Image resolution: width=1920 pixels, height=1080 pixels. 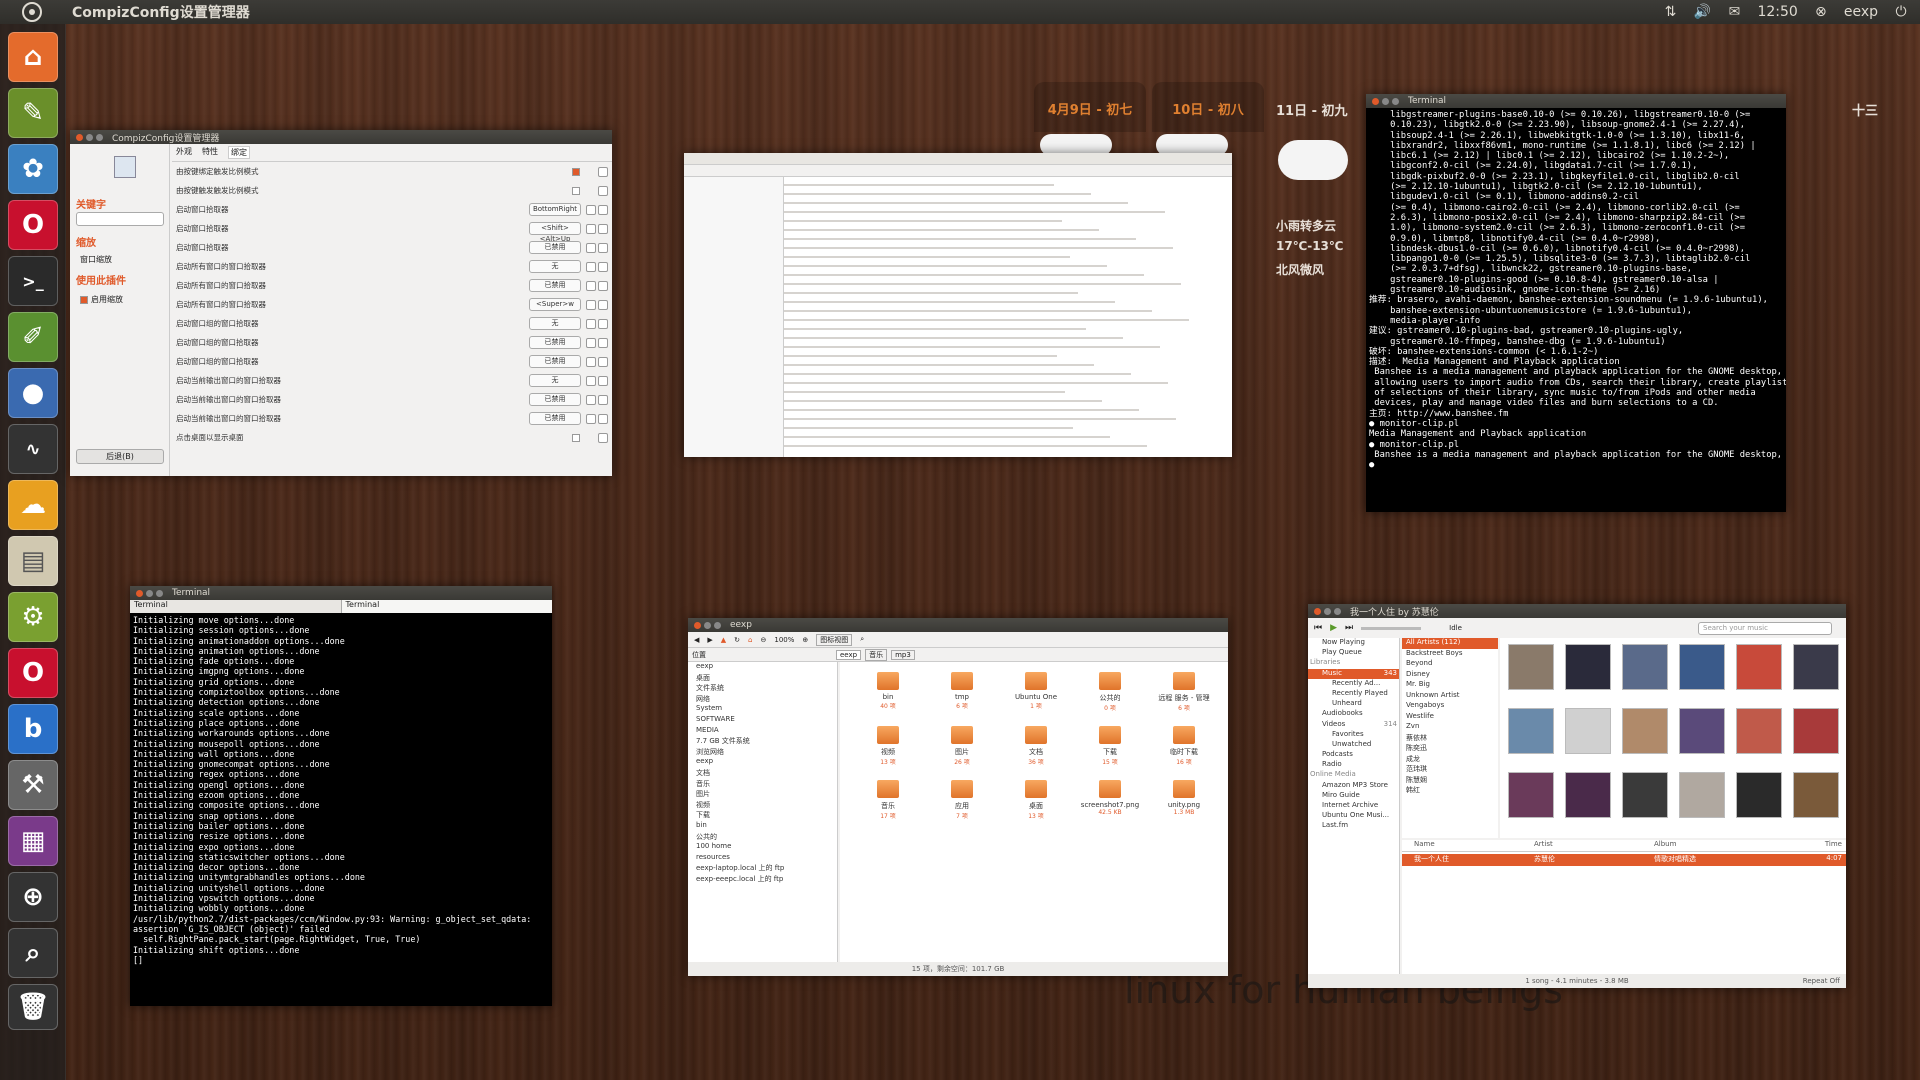 I want to click on artist-item: 范玮琪, so click(x=1450, y=769).